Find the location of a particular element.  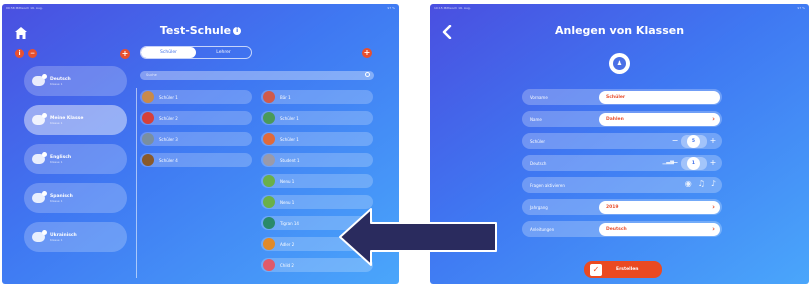

student-row: Schüler 2 is located at coordinates (196, 118).